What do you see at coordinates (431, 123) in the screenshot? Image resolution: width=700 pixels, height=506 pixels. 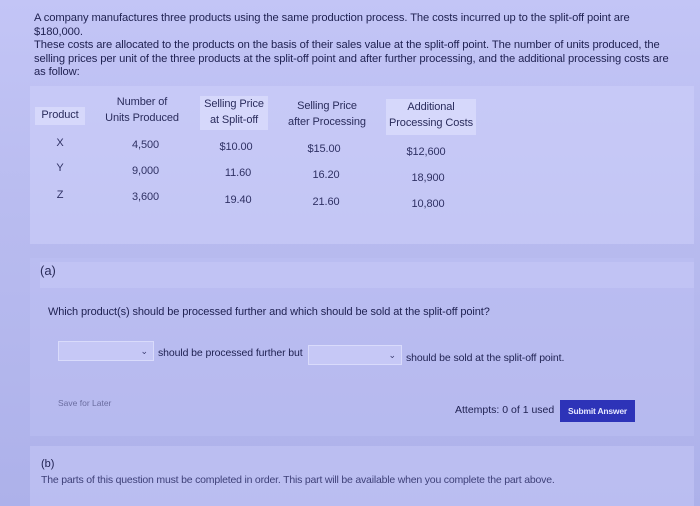 I see `header-addl-line2: Processing Costs` at bounding box center [431, 123].